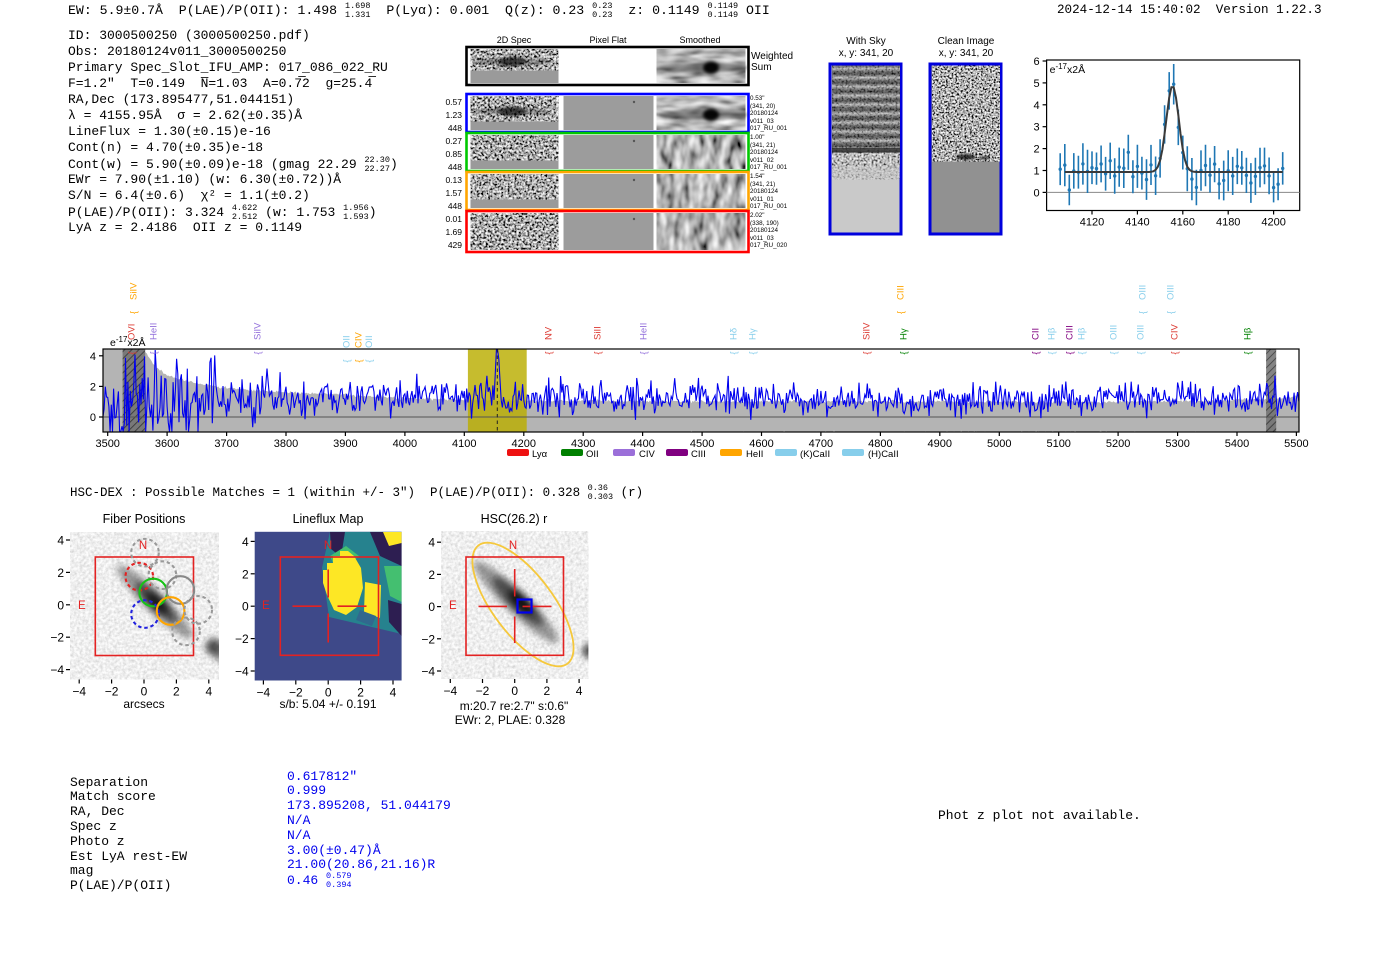 The height and width of the screenshot is (953, 1400). Describe the element at coordinates (132, 332) in the screenshot. I see `svg-text: OVI` at that location.